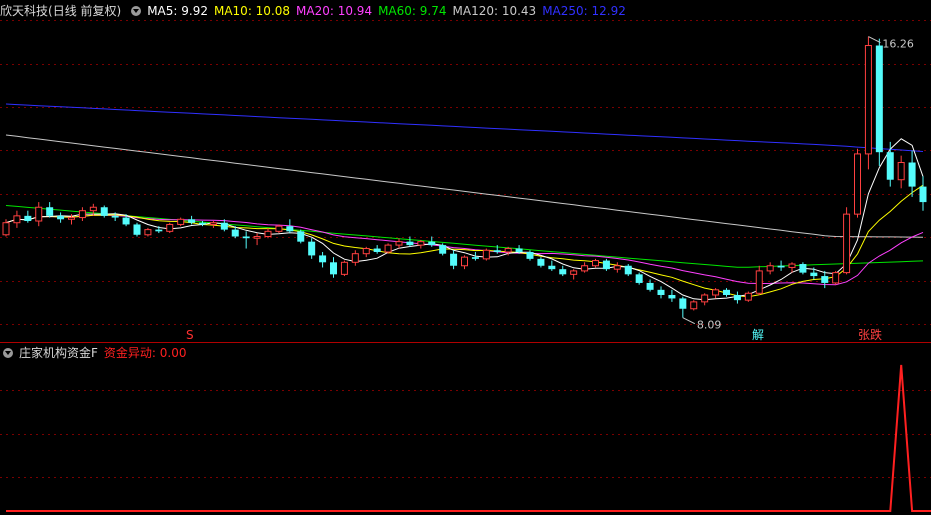  What do you see at coordinates (334, 11) in the screenshot?
I see `ma20-value: MA20: 10.94` at bounding box center [334, 11].